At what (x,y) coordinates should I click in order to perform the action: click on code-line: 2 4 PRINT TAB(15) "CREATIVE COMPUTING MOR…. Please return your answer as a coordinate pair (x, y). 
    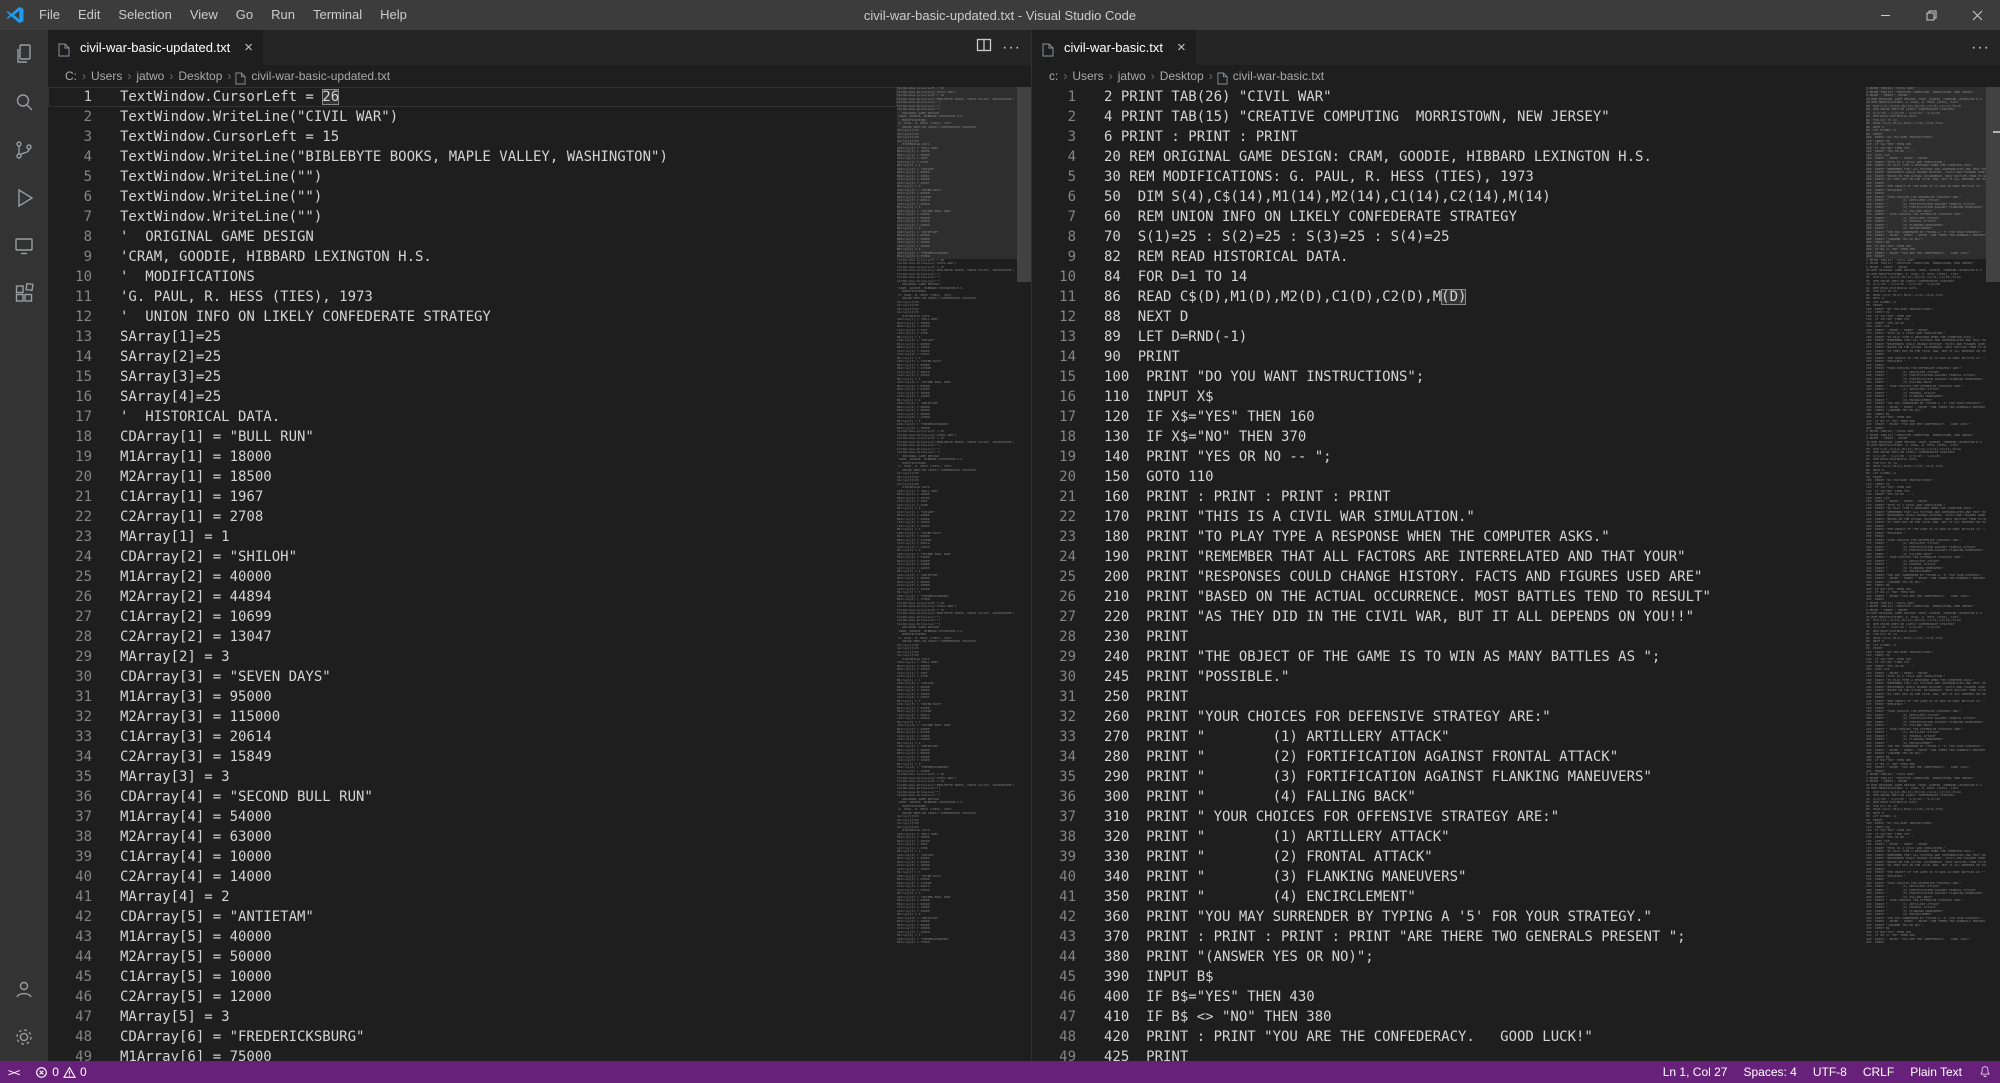
    Looking at the image, I should click on (1449, 117).